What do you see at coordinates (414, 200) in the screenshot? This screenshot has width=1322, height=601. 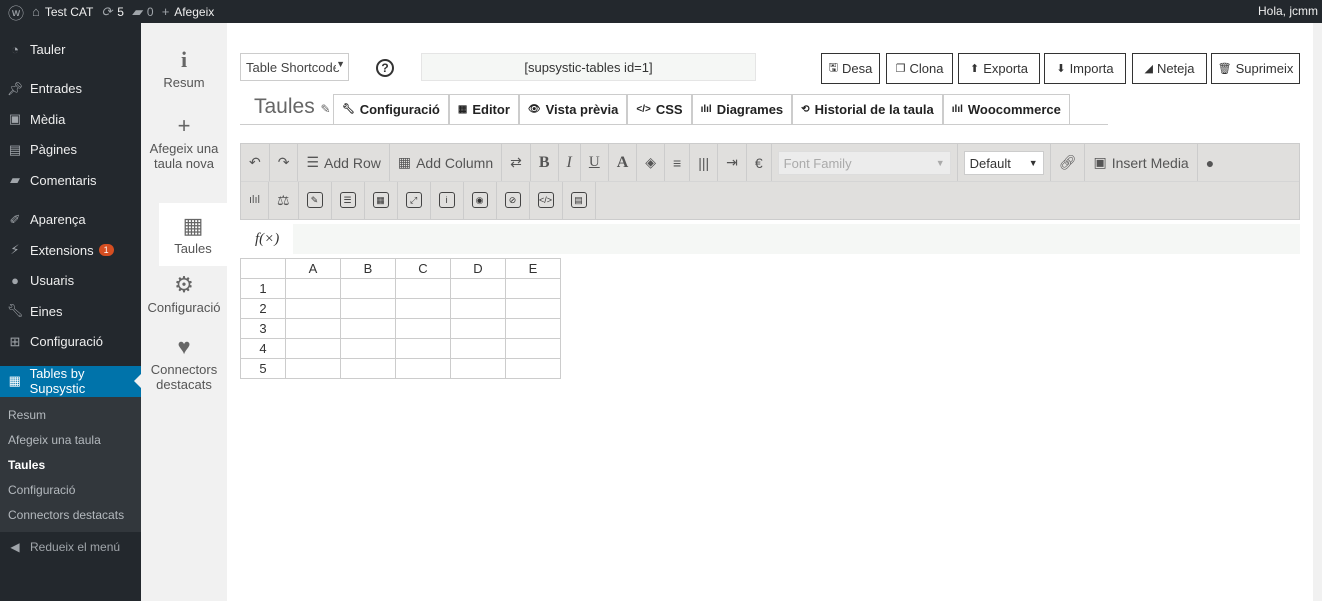 I see `resize-icon: ⤢` at bounding box center [414, 200].